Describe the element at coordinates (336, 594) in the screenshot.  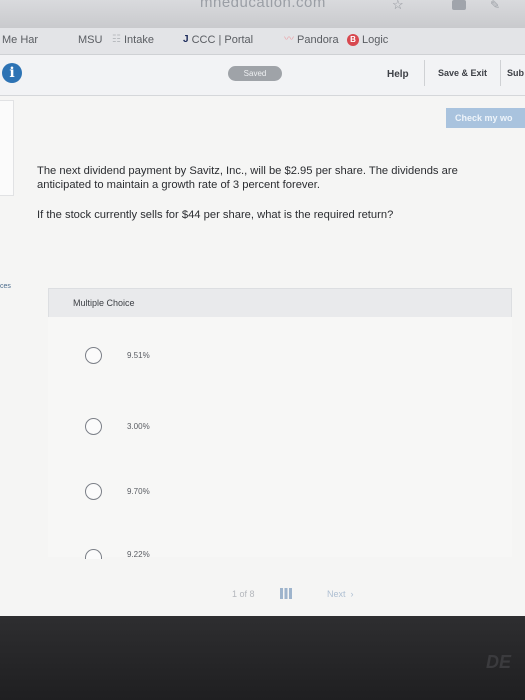
I see `next-label: Next` at that location.